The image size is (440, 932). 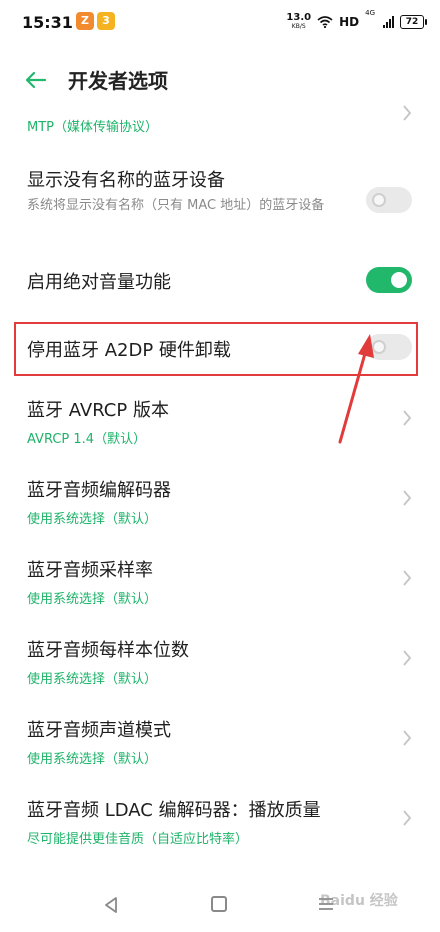 I want to click on list-item-sample-rate: 蓝牙音频采样率 使用系统选择（默认）, so click(x=220, y=582).